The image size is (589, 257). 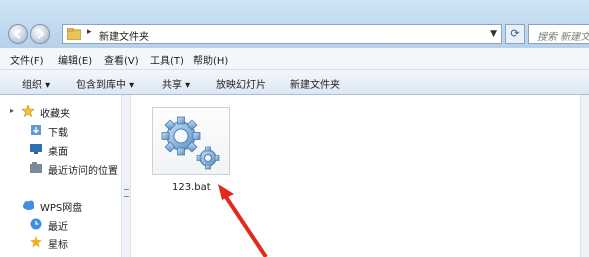 I want to click on chevron-down-icon: ▼, so click(x=493, y=34).